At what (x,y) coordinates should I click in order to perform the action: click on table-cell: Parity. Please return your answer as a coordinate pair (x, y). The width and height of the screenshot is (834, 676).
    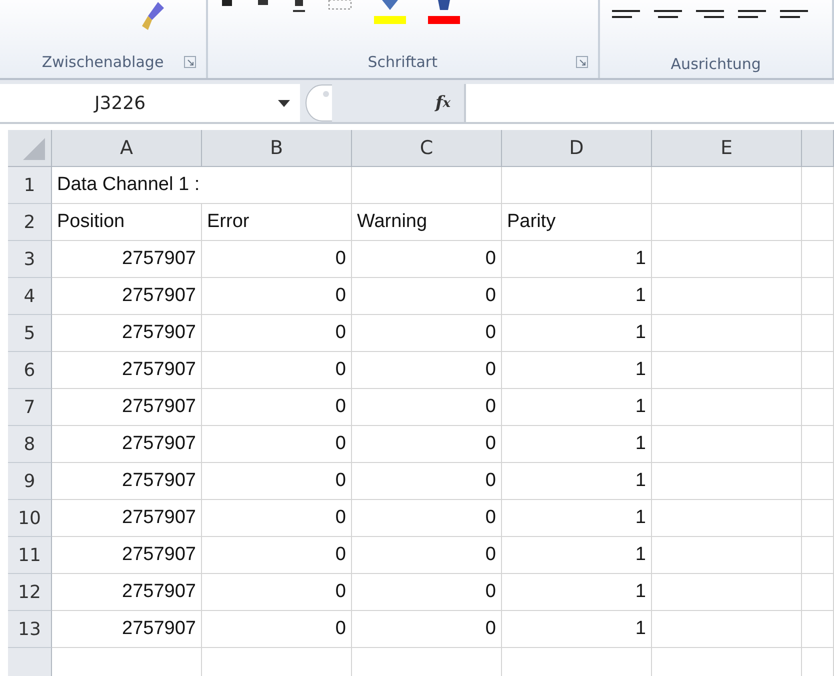
    Looking at the image, I should click on (577, 222).